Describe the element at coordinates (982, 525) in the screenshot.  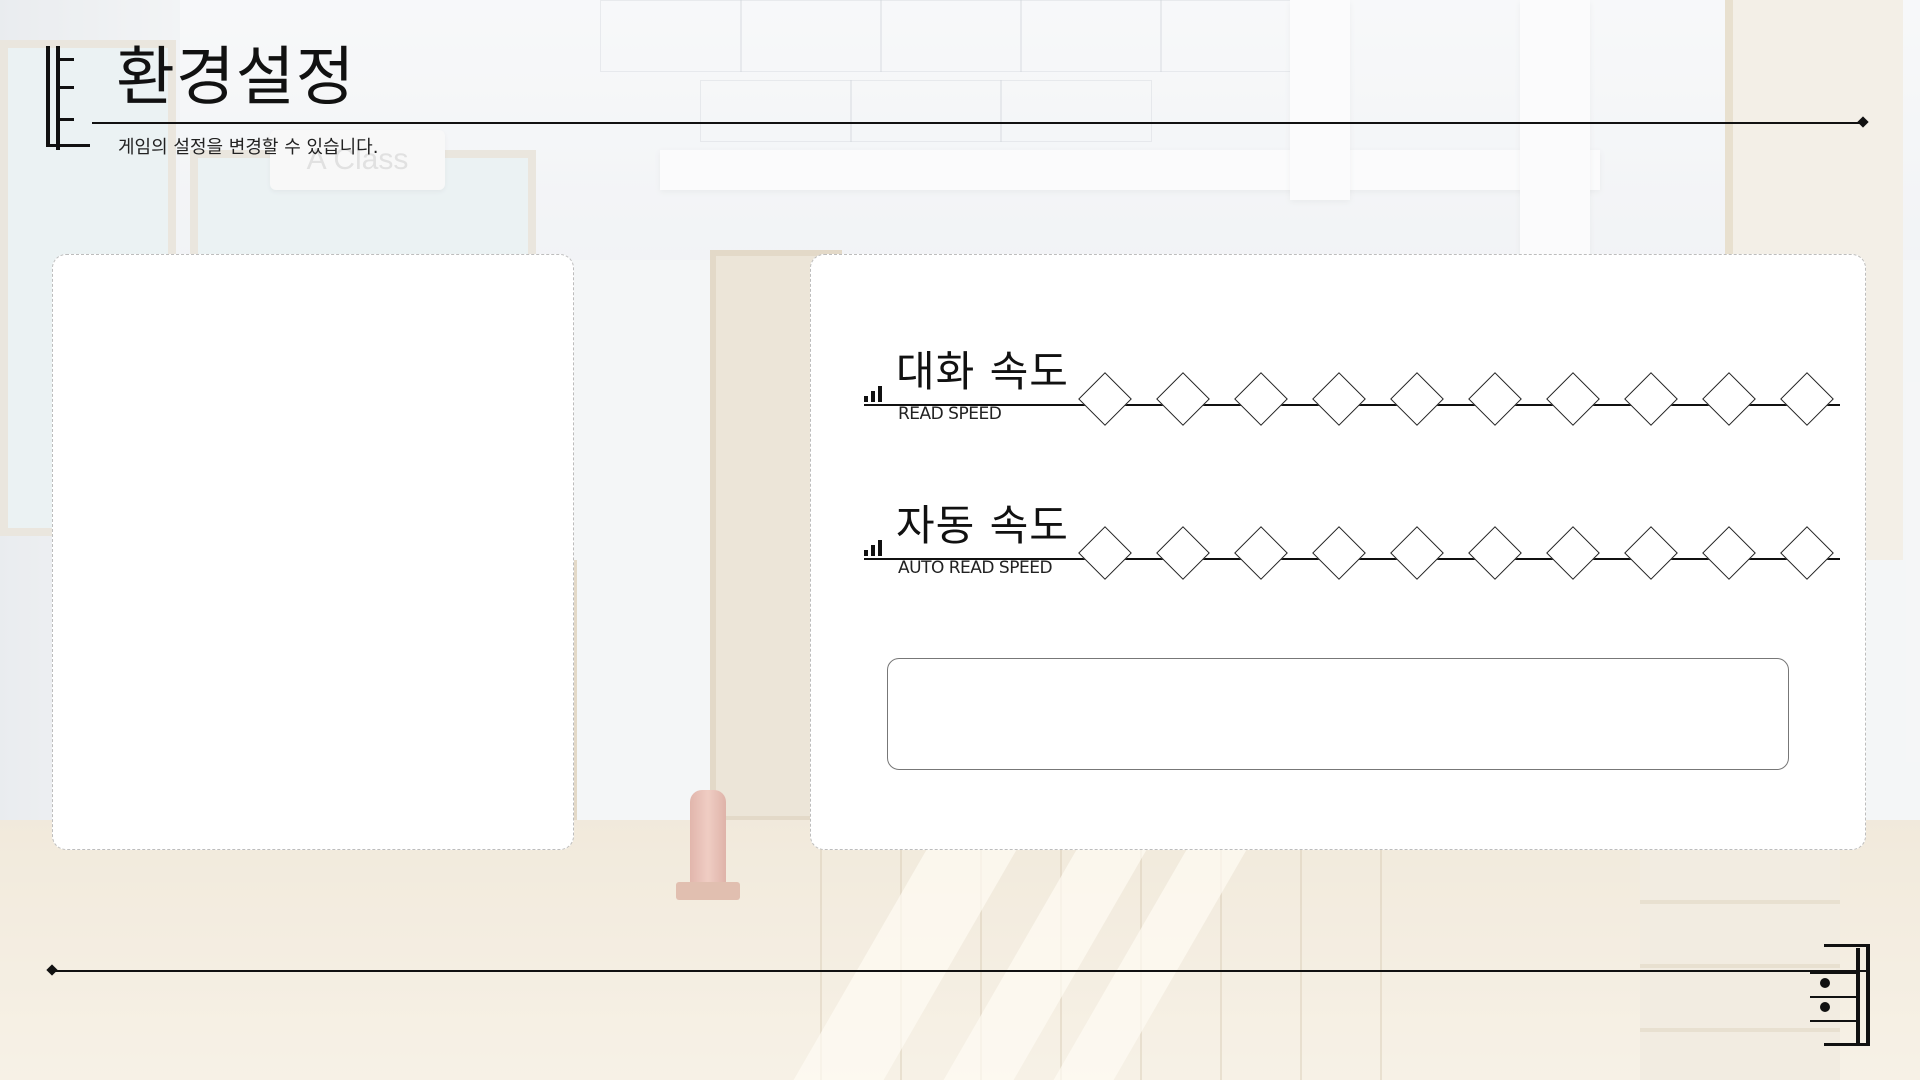
I see `auto-read-speed-label: 자동 속도` at that location.